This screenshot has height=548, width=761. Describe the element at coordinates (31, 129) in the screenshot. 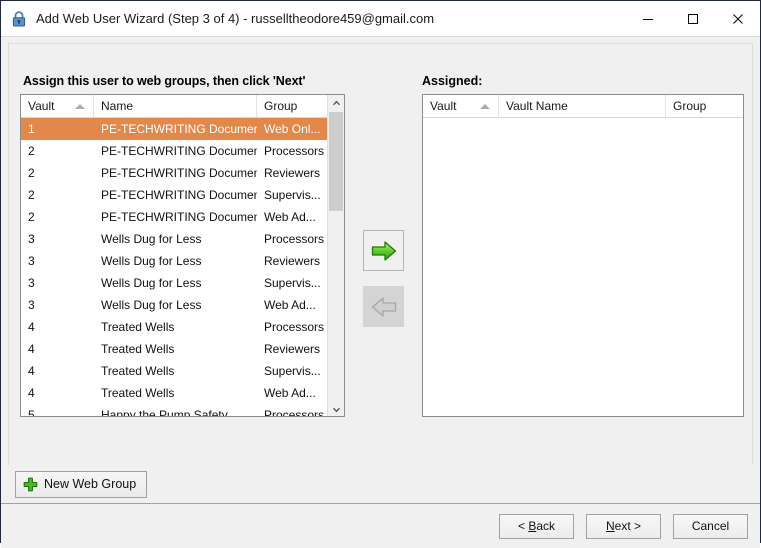

I see `cell-vault: 1` at that location.